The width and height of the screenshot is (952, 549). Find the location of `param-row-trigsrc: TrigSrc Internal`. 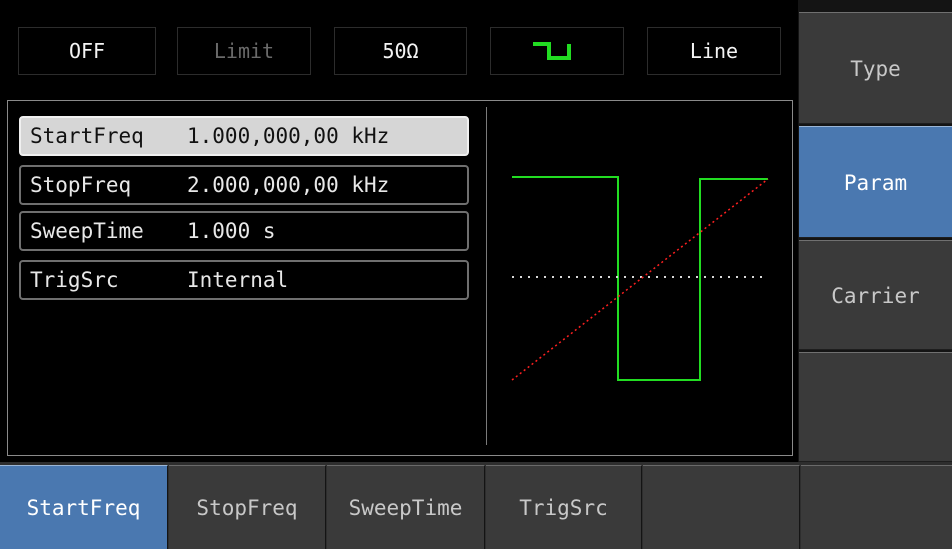

param-row-trigsrc: TrigSrc Internal is located at coordinates (244, 280).